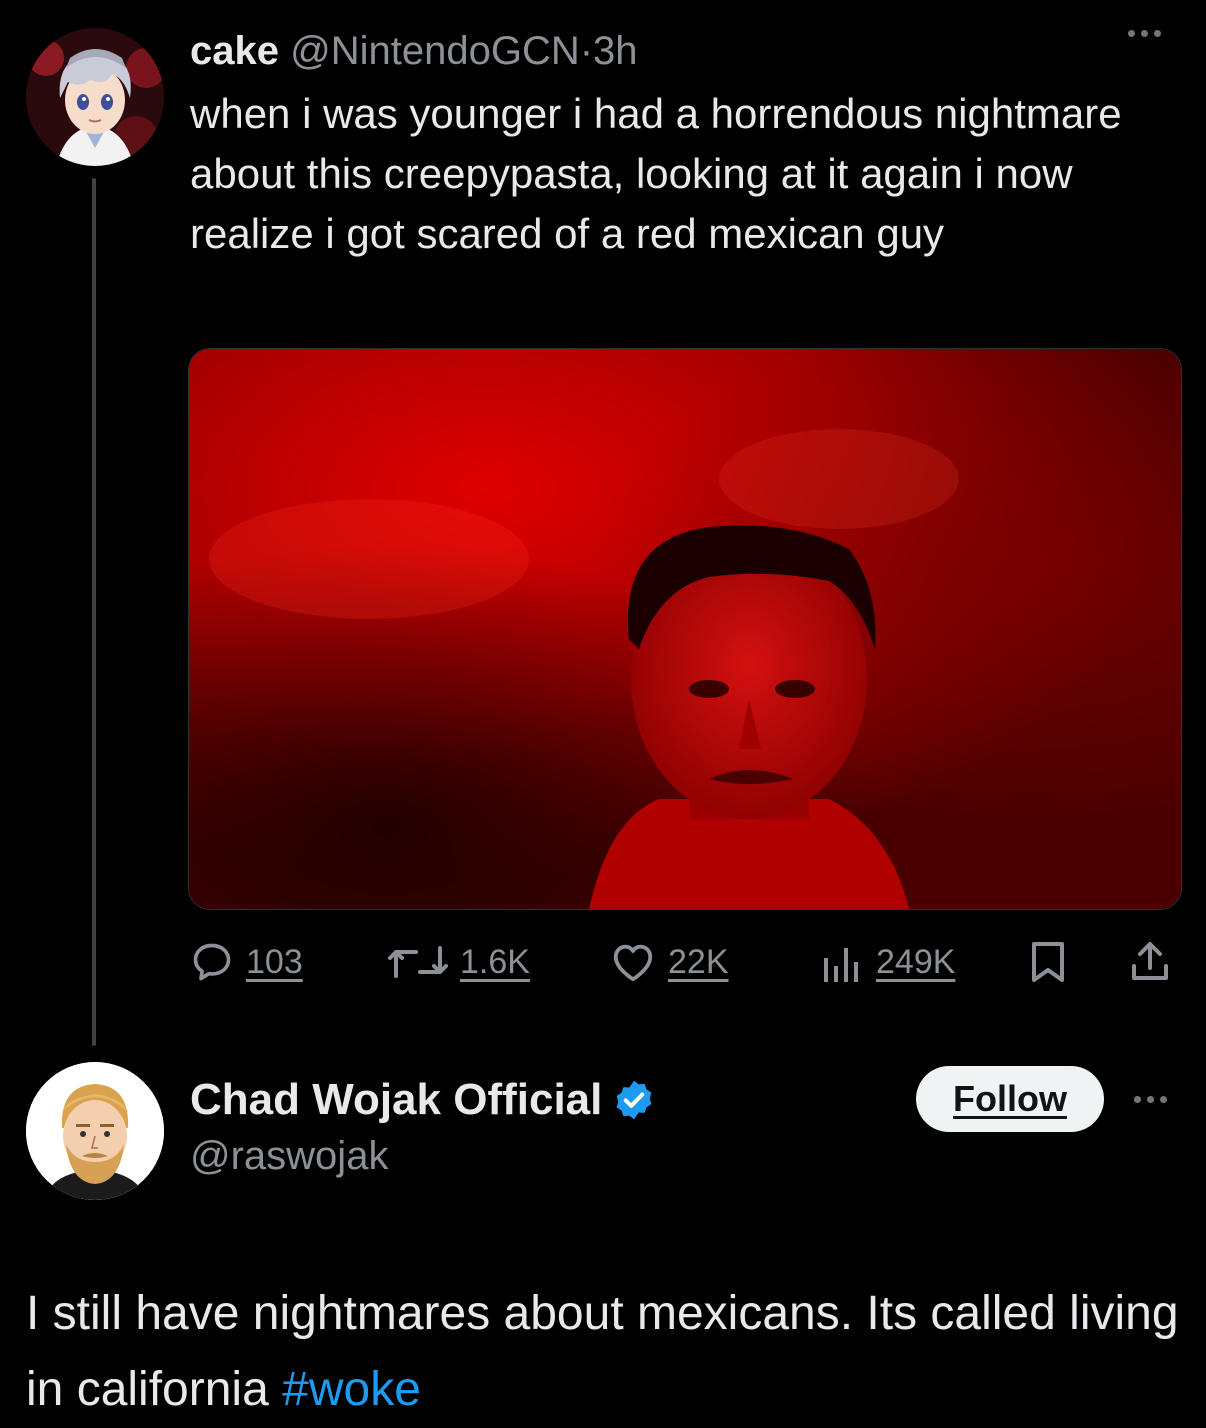 The height and width of the screenshot is (1428, 1206). I want to click on follow-button: Follow, so click(1010, 1099).